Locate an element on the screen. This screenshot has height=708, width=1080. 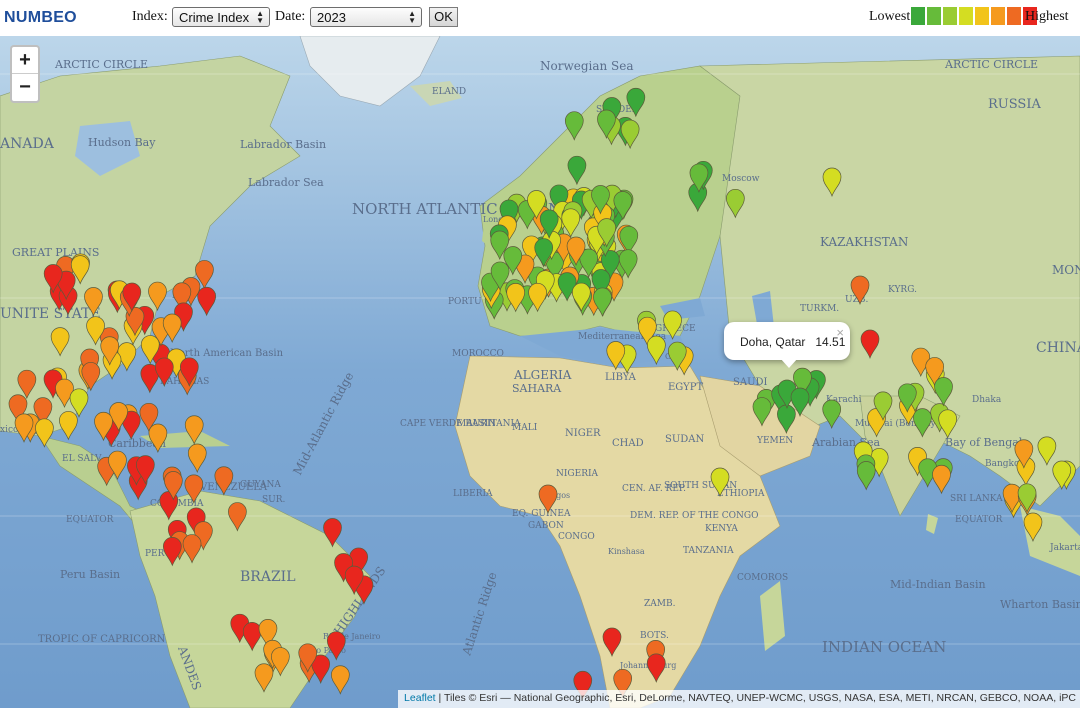
map-label-yemen: YEMEN is located at coordinates (774, 441).